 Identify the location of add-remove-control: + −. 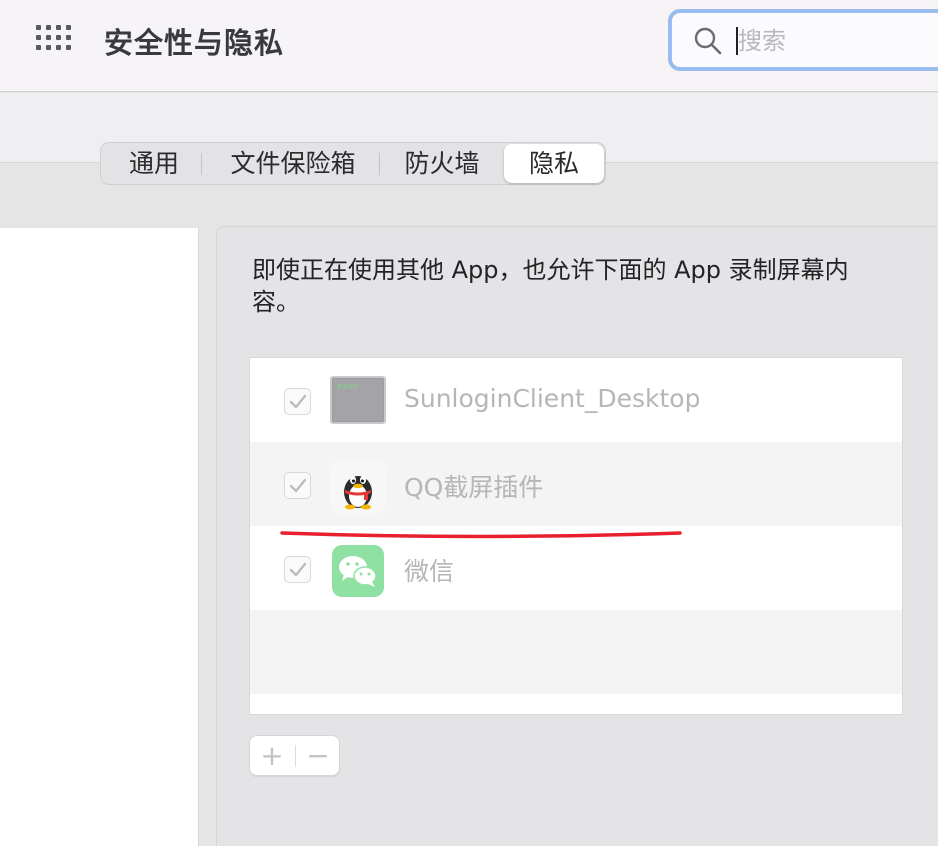
(294, 755).